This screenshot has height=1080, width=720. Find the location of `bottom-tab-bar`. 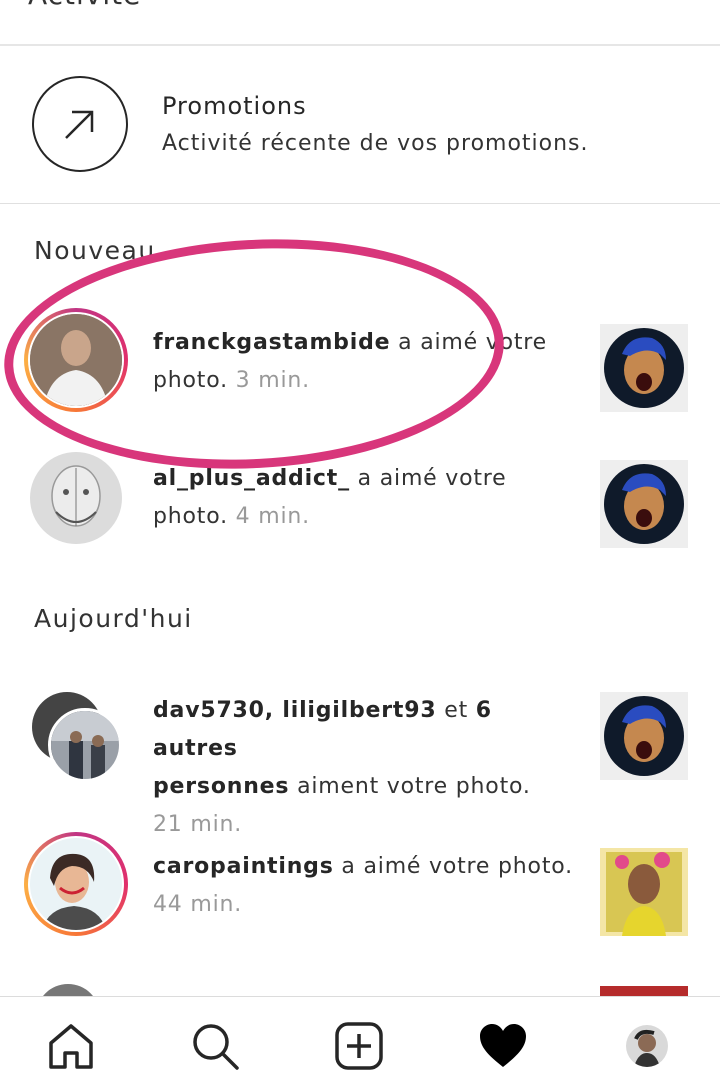

bottom-tab-bar is located at coordinates (360, 1038).